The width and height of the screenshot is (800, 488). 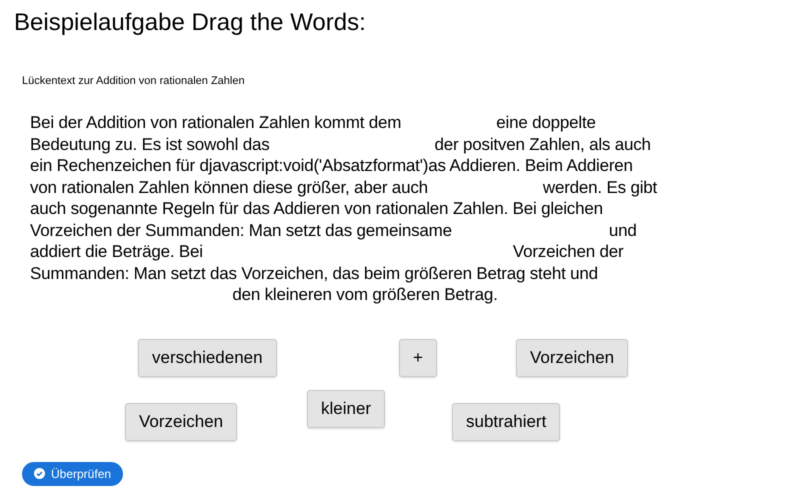 What do you see at coordinates (116, 251) in the screenshot?
I see `paragraph-text: addiert die Beträge. Bei` at bounding box center [116, 251].